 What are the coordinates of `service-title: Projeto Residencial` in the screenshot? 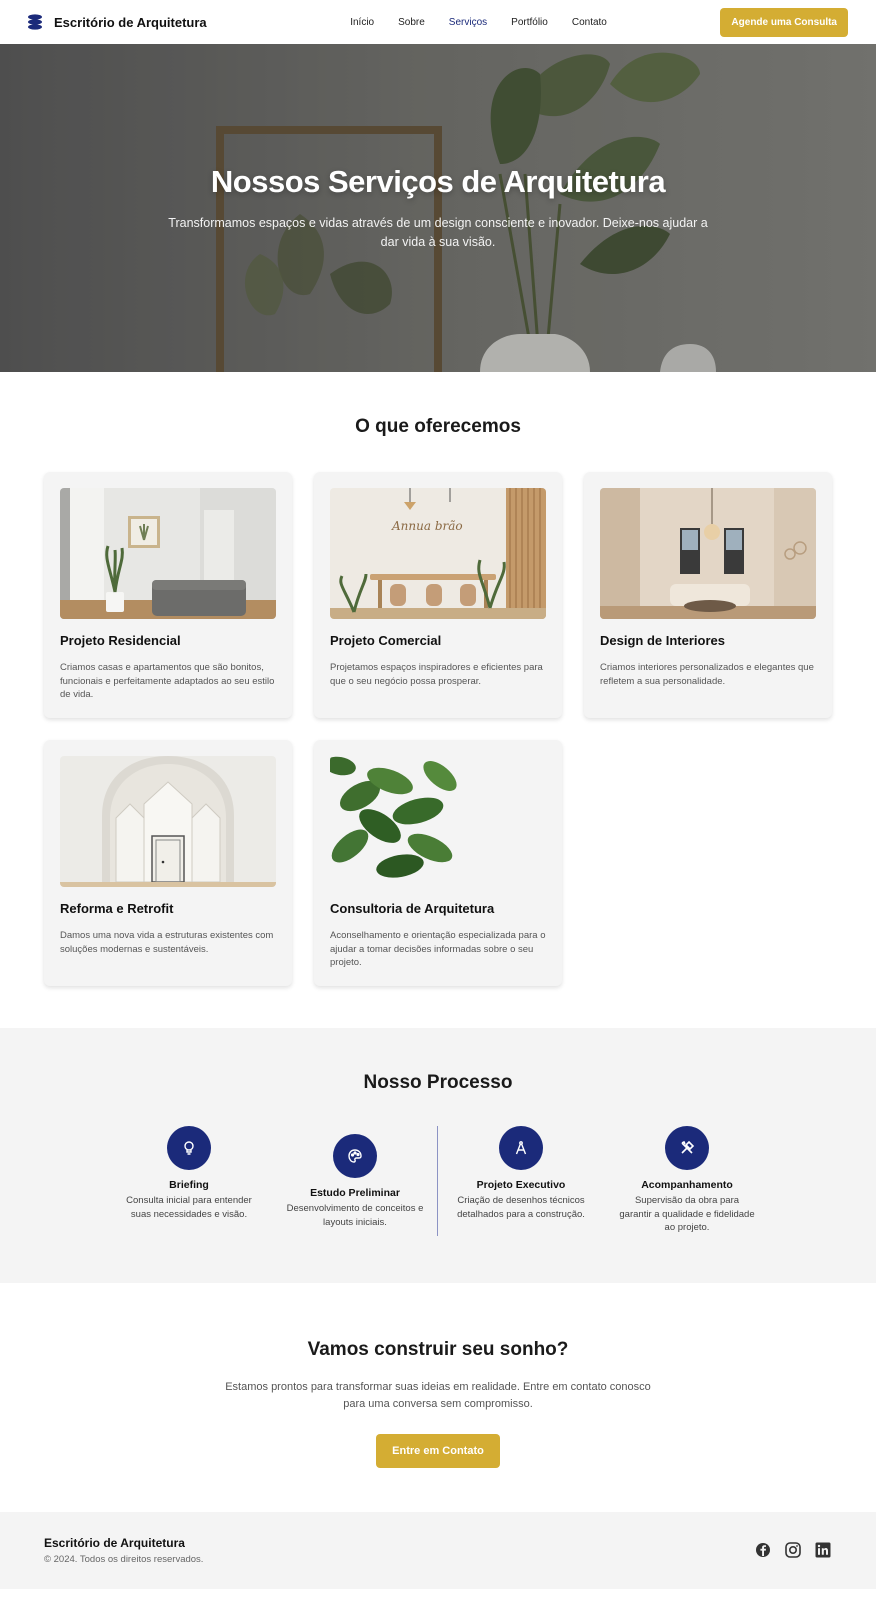 It's located at (120, 640).